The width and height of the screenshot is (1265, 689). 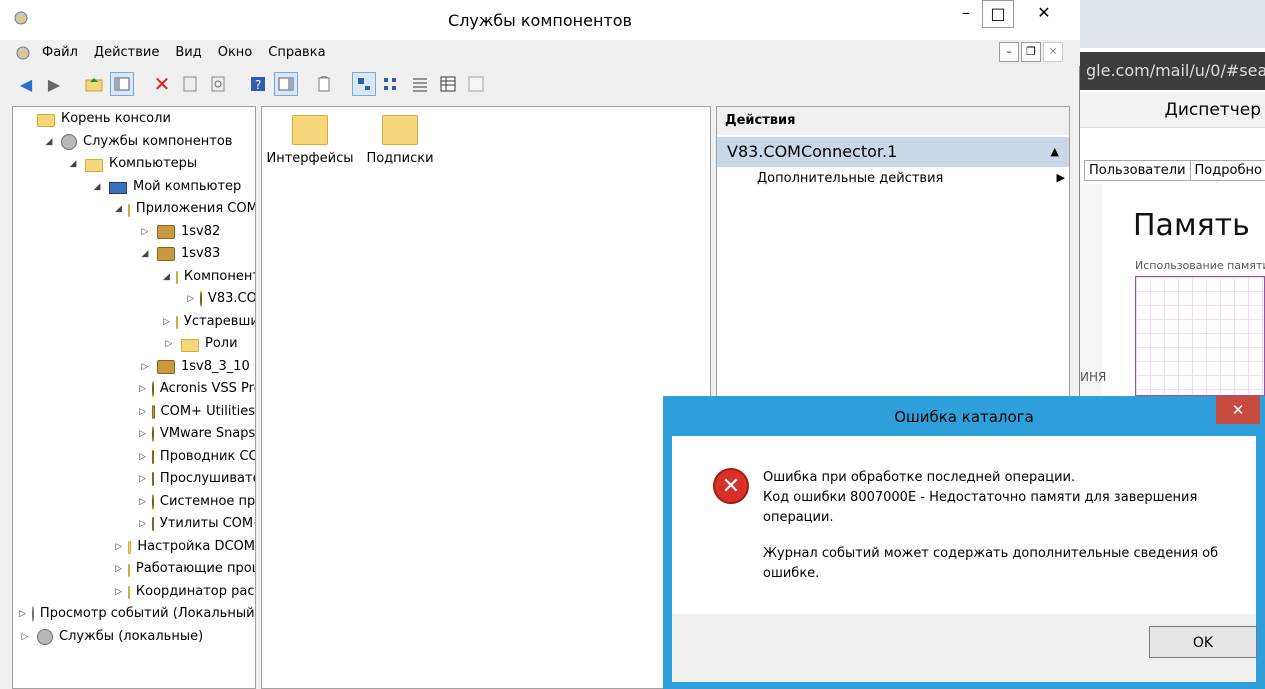 I want to click on tree-node: ◢ Службы компонентов, so click(x=149, y=142).